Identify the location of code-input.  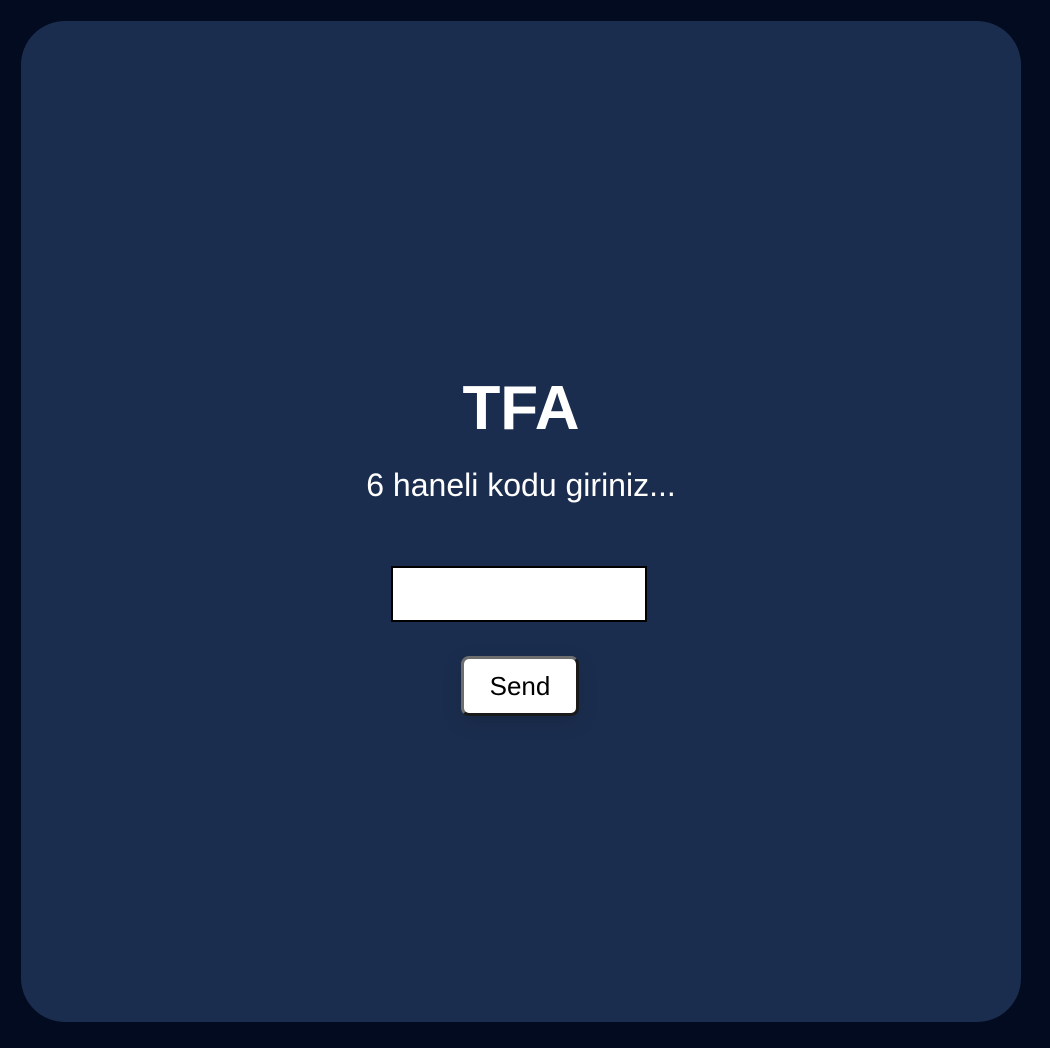
(519, 594).